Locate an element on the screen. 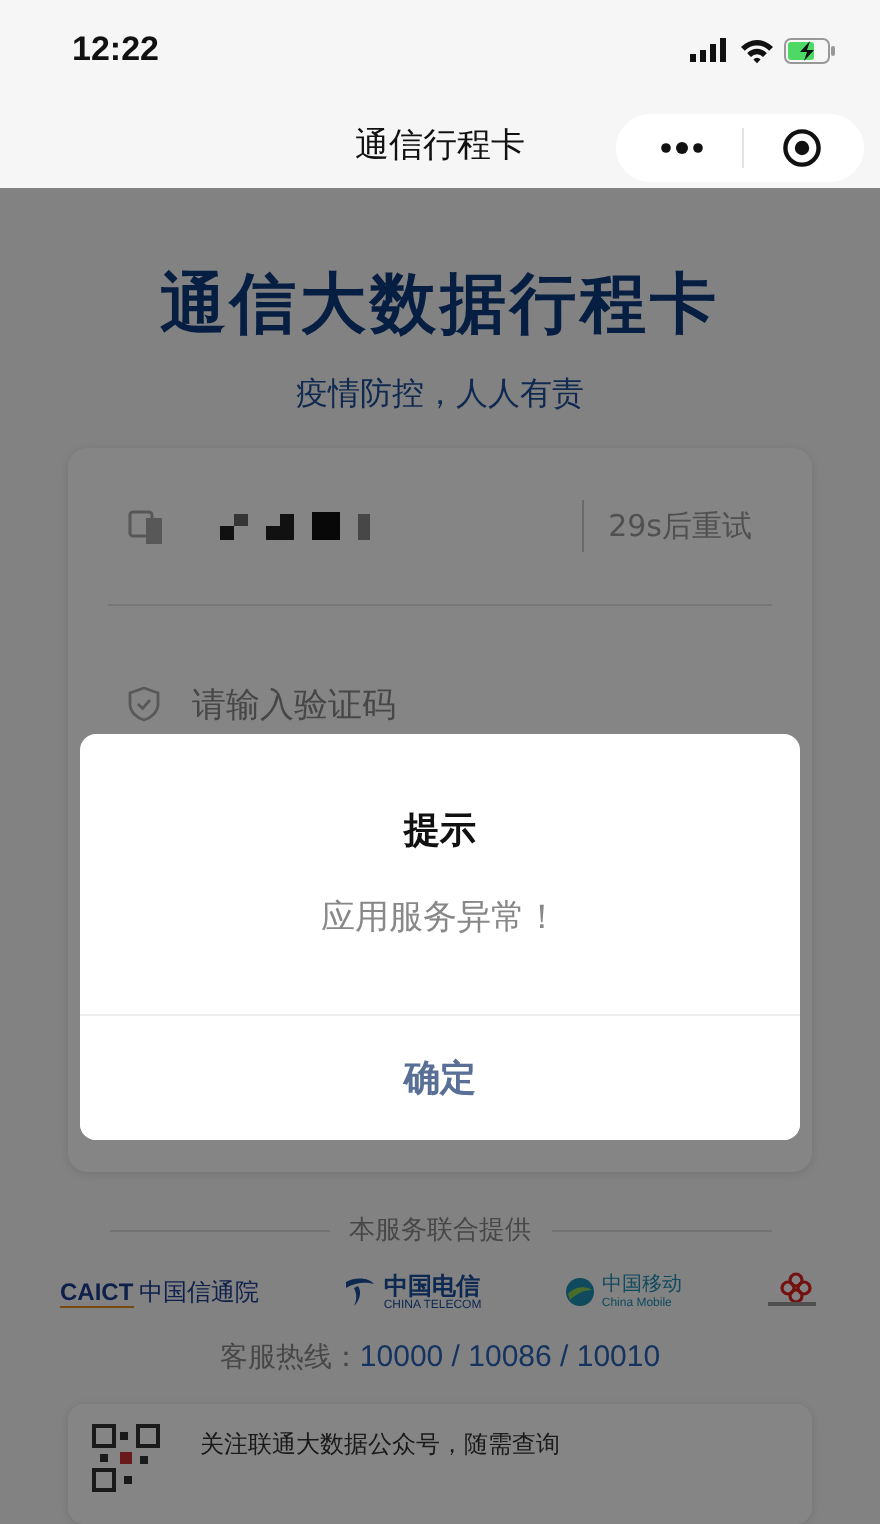  provider-name: 中国信通院 is located at coordinates (199, 1292).